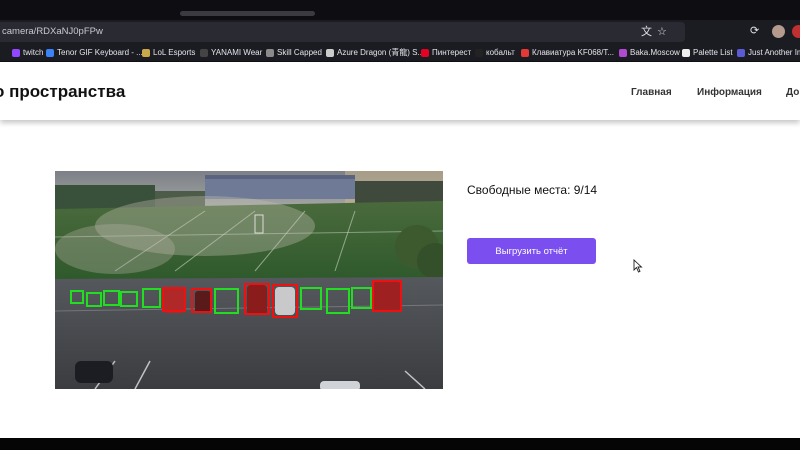 The image size is (800, 450). Describe the element at coordinates (754, 31) in the screenshot. I see `extension-icon: ⟳` at that location.